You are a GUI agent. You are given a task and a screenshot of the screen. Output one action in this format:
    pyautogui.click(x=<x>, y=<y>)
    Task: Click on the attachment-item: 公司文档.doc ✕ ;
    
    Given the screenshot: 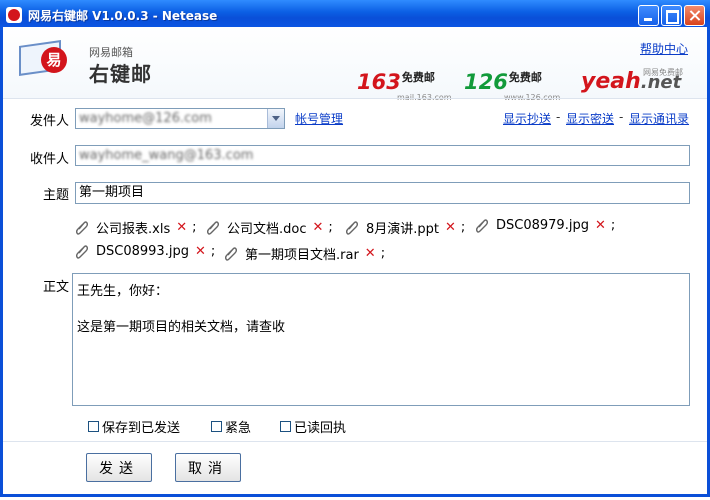 What is the action you would take?
    pyautogui.click(x=270, y=227)
    